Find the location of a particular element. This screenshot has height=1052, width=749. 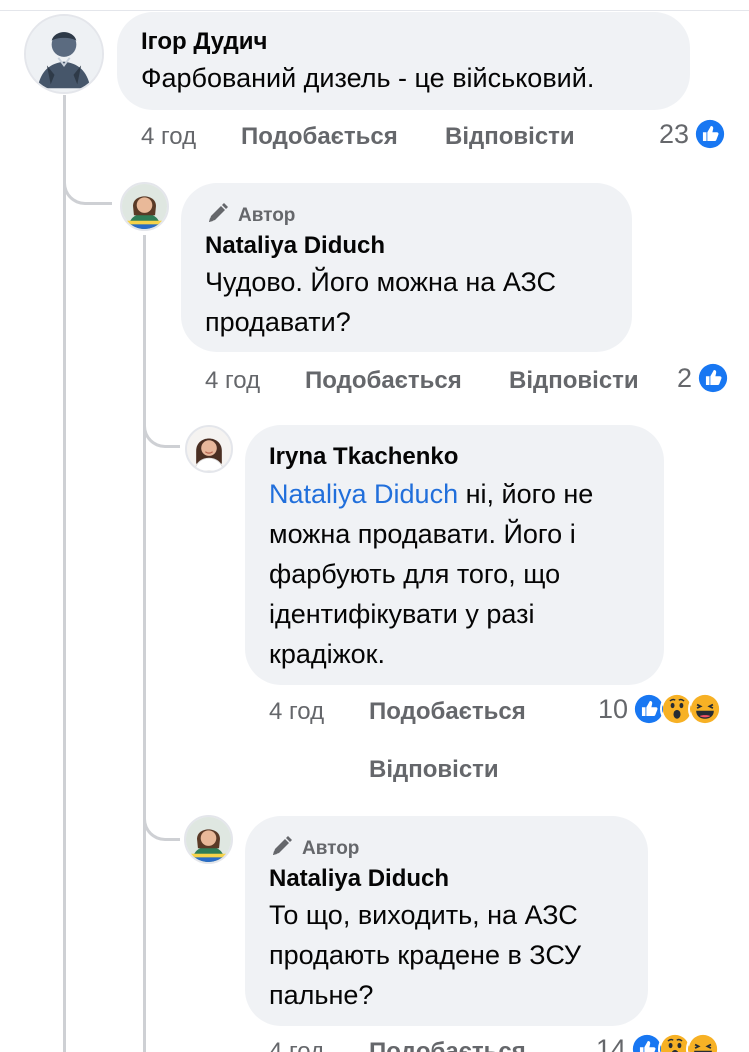

mention-link: Nataliya Diduch is located at coordinates (363, 494).